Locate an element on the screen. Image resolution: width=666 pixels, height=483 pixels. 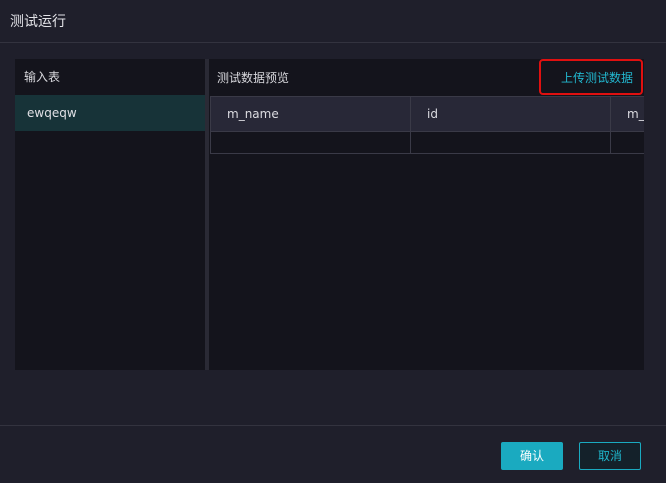
preview-header: 测试数据预览 上传测试数据 is located at coordinates (426, 77).